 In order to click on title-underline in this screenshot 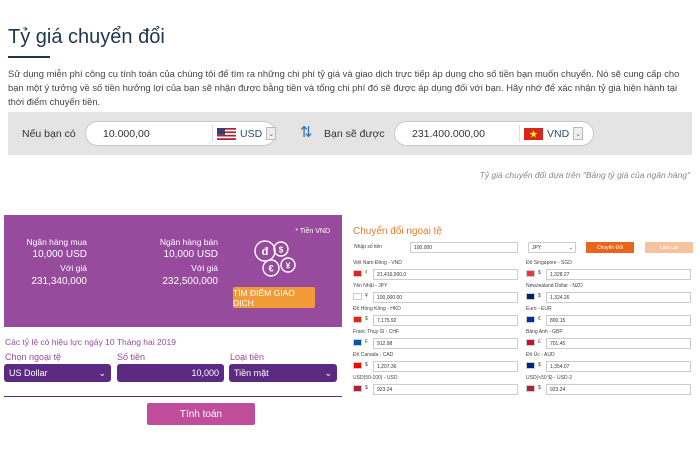, I will do `click(29, 57)`.